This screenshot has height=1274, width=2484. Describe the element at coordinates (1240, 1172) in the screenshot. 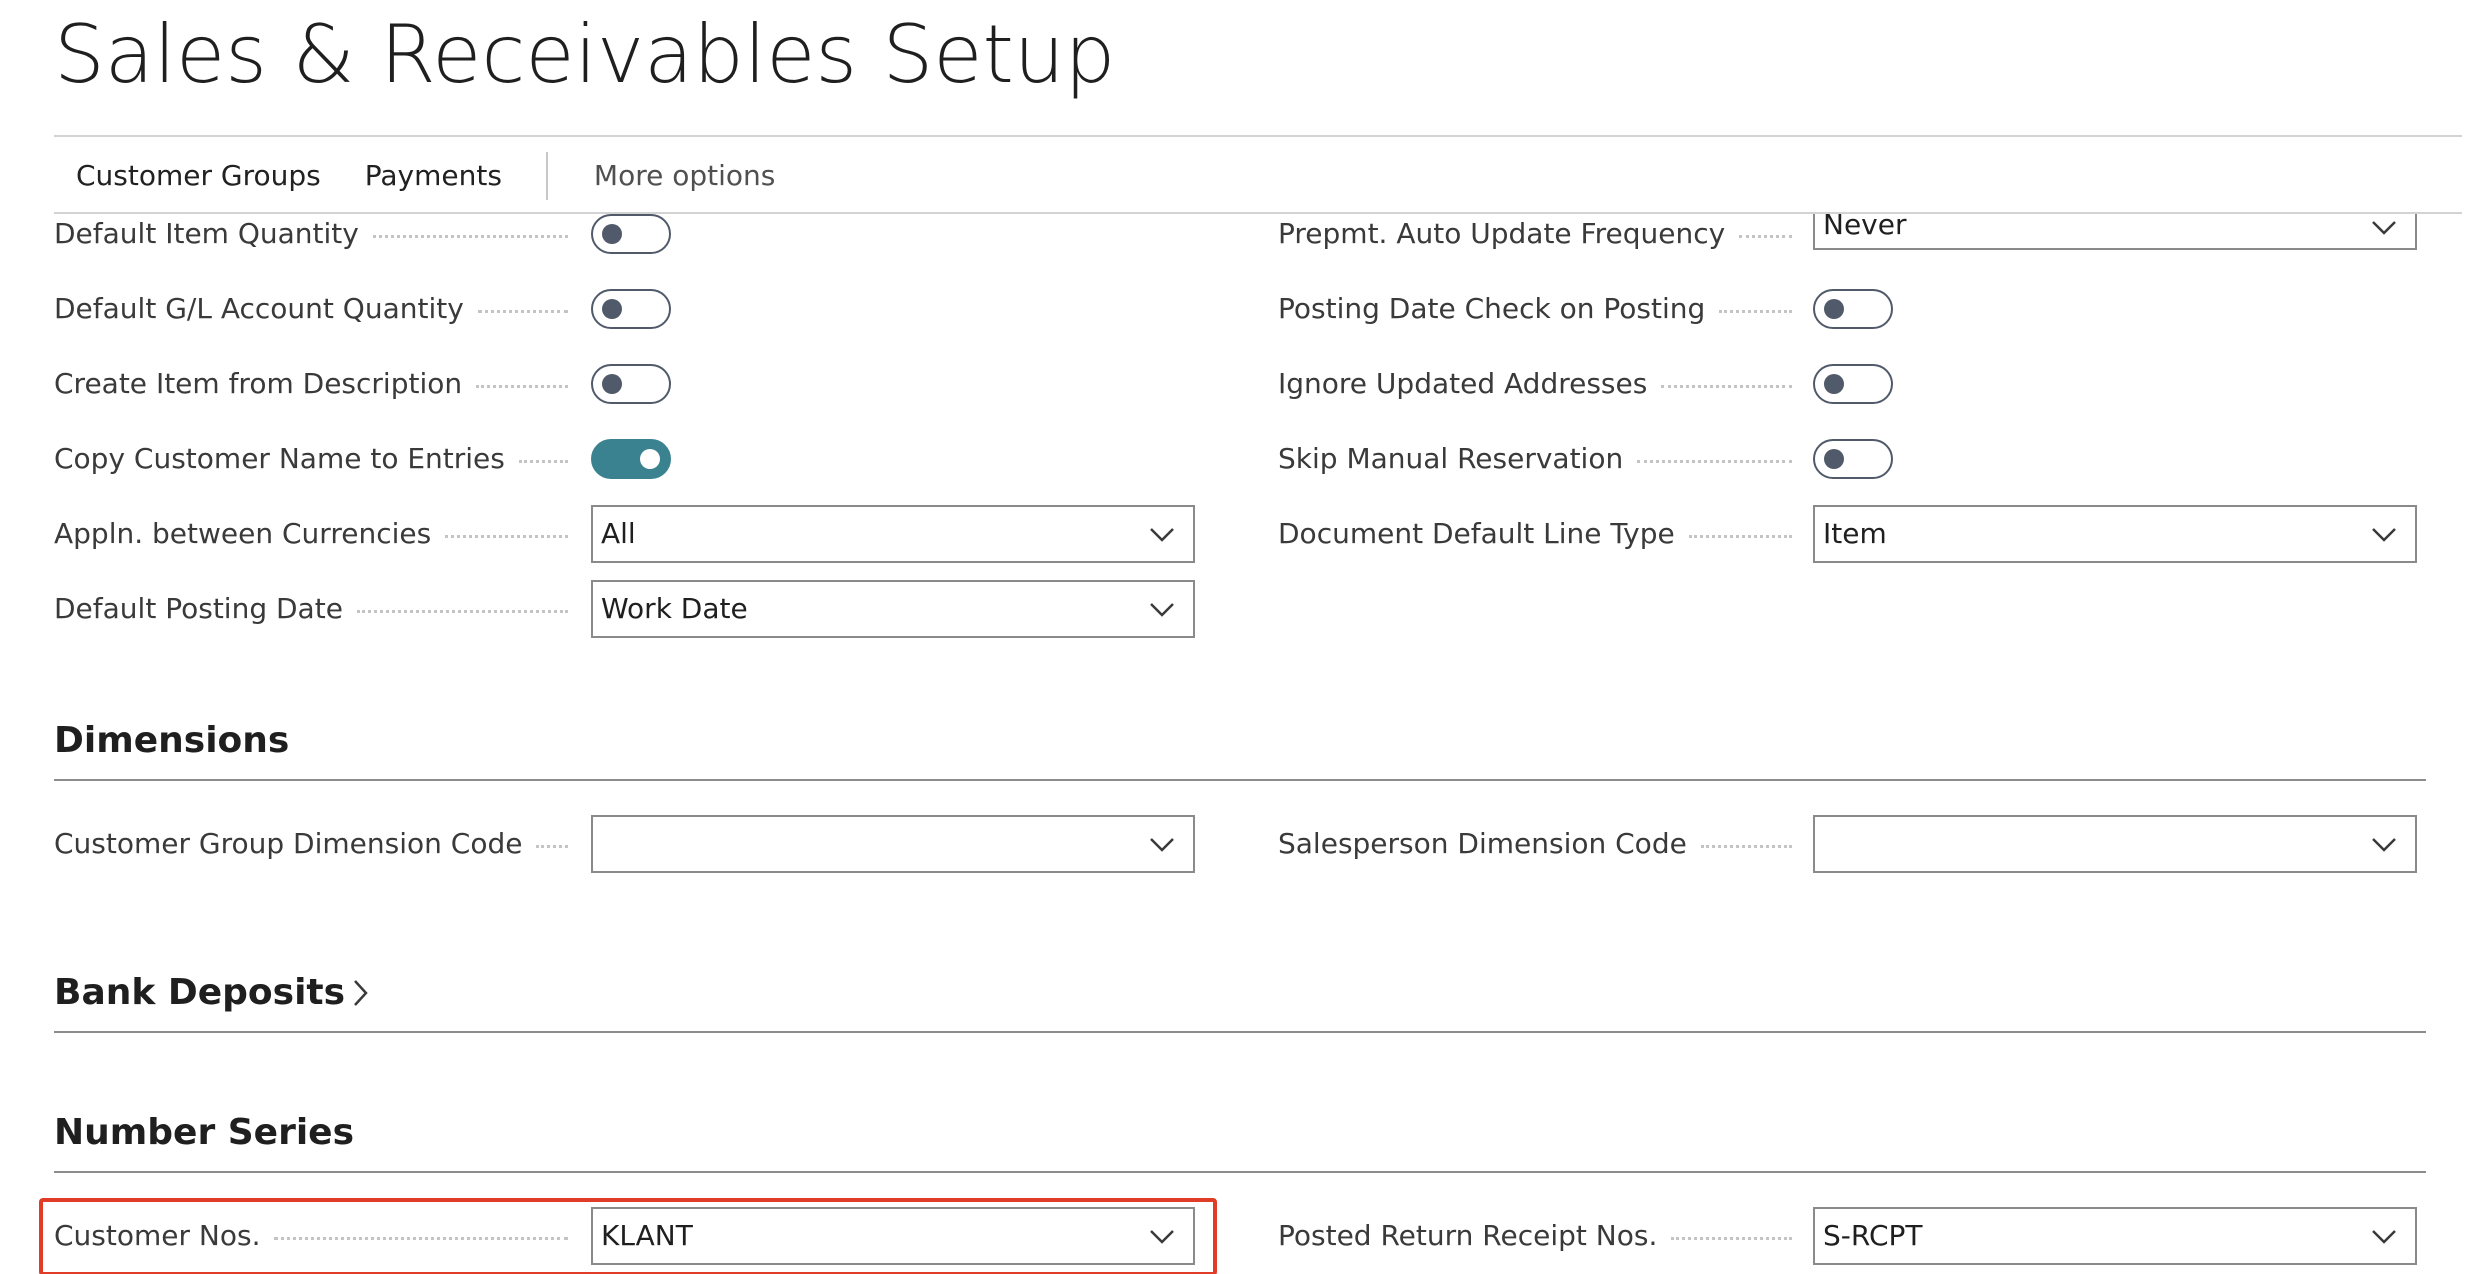

I see `number-series-divider` at that location.